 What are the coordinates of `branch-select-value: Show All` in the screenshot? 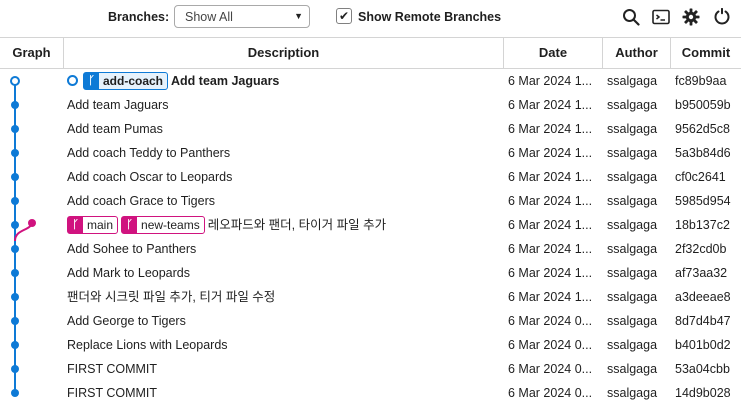 It's located at (209, 17).